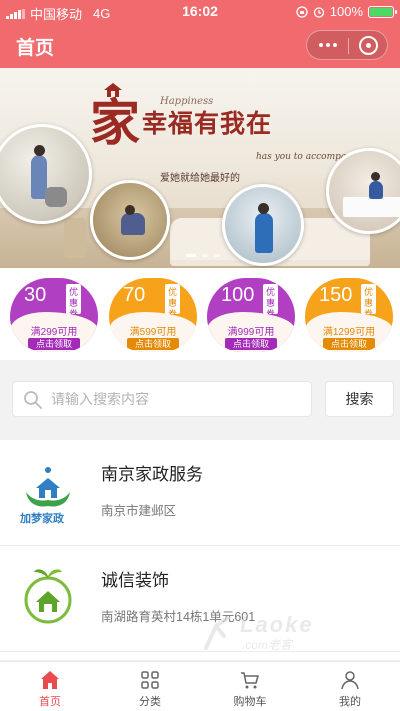 The height and width of the screenshot is (711, 400). I want to click on banner-photo-window, so click(263, 225).